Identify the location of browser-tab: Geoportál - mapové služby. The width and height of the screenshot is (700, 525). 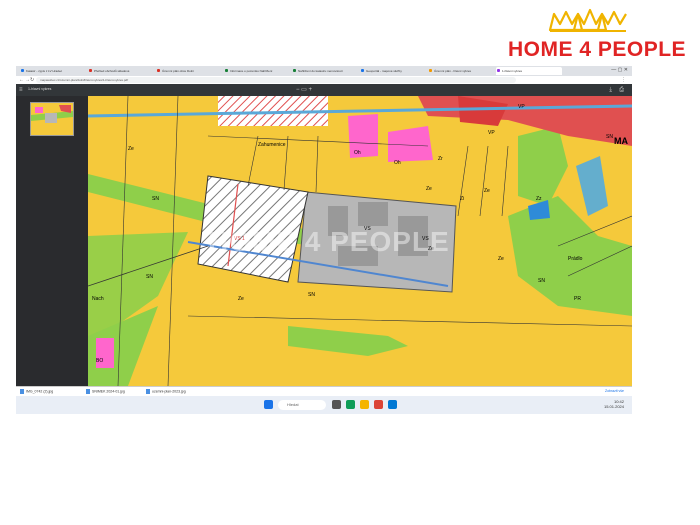
(393, 71).